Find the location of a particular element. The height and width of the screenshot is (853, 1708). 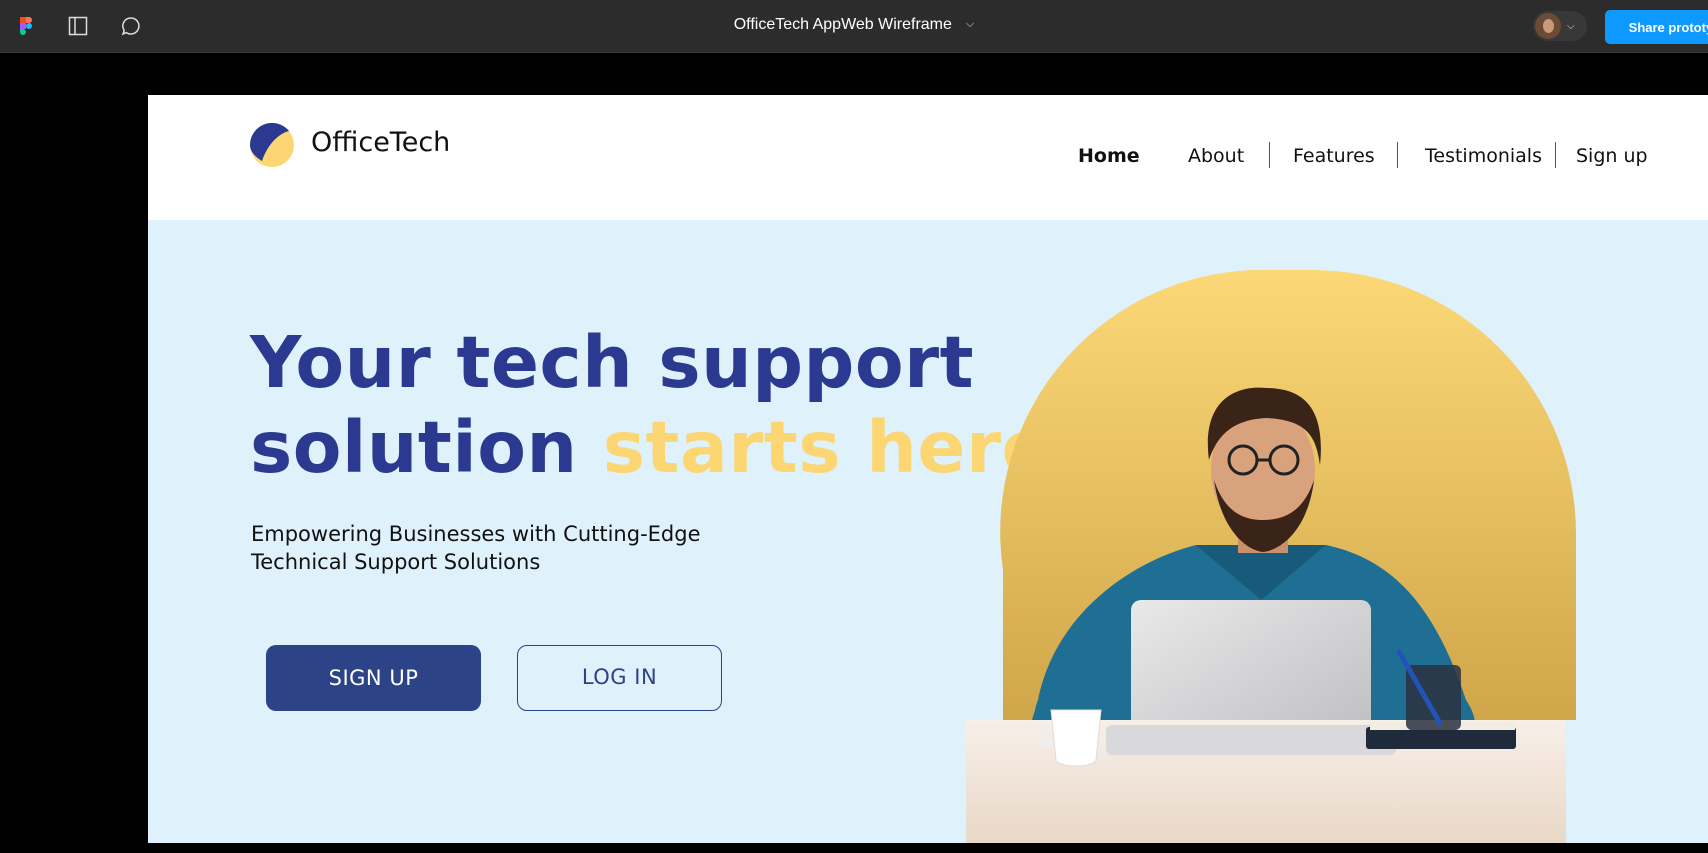

nav-features: Features is located at coordinates (1334, 156).